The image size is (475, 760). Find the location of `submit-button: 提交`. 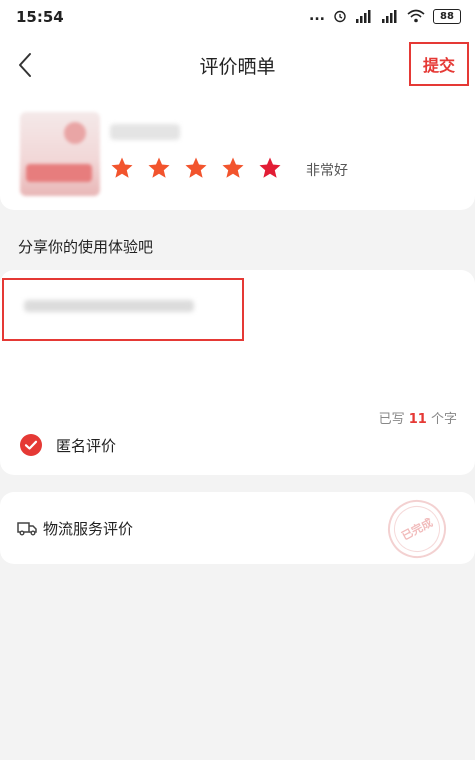

submit-button: 提交 is located at coordinates (439, 64).